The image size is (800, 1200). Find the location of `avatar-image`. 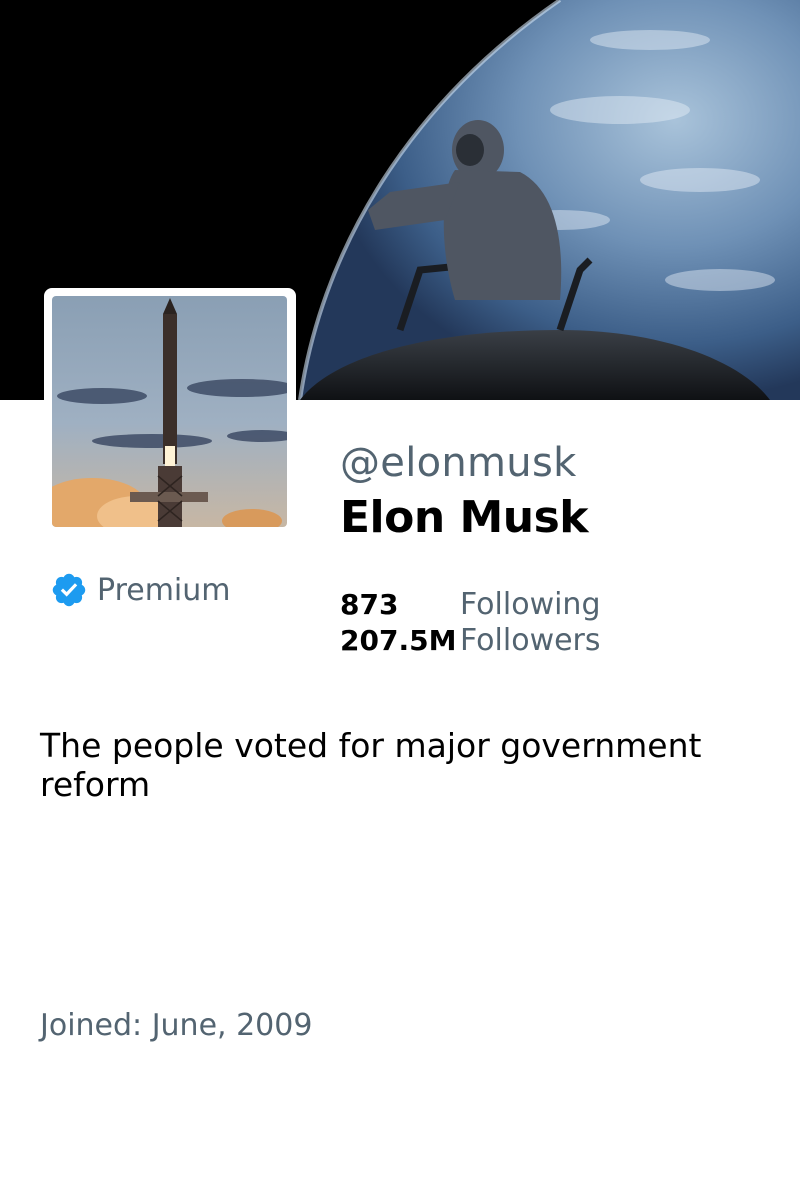

avatar-image is located at coordinates (169, 411).